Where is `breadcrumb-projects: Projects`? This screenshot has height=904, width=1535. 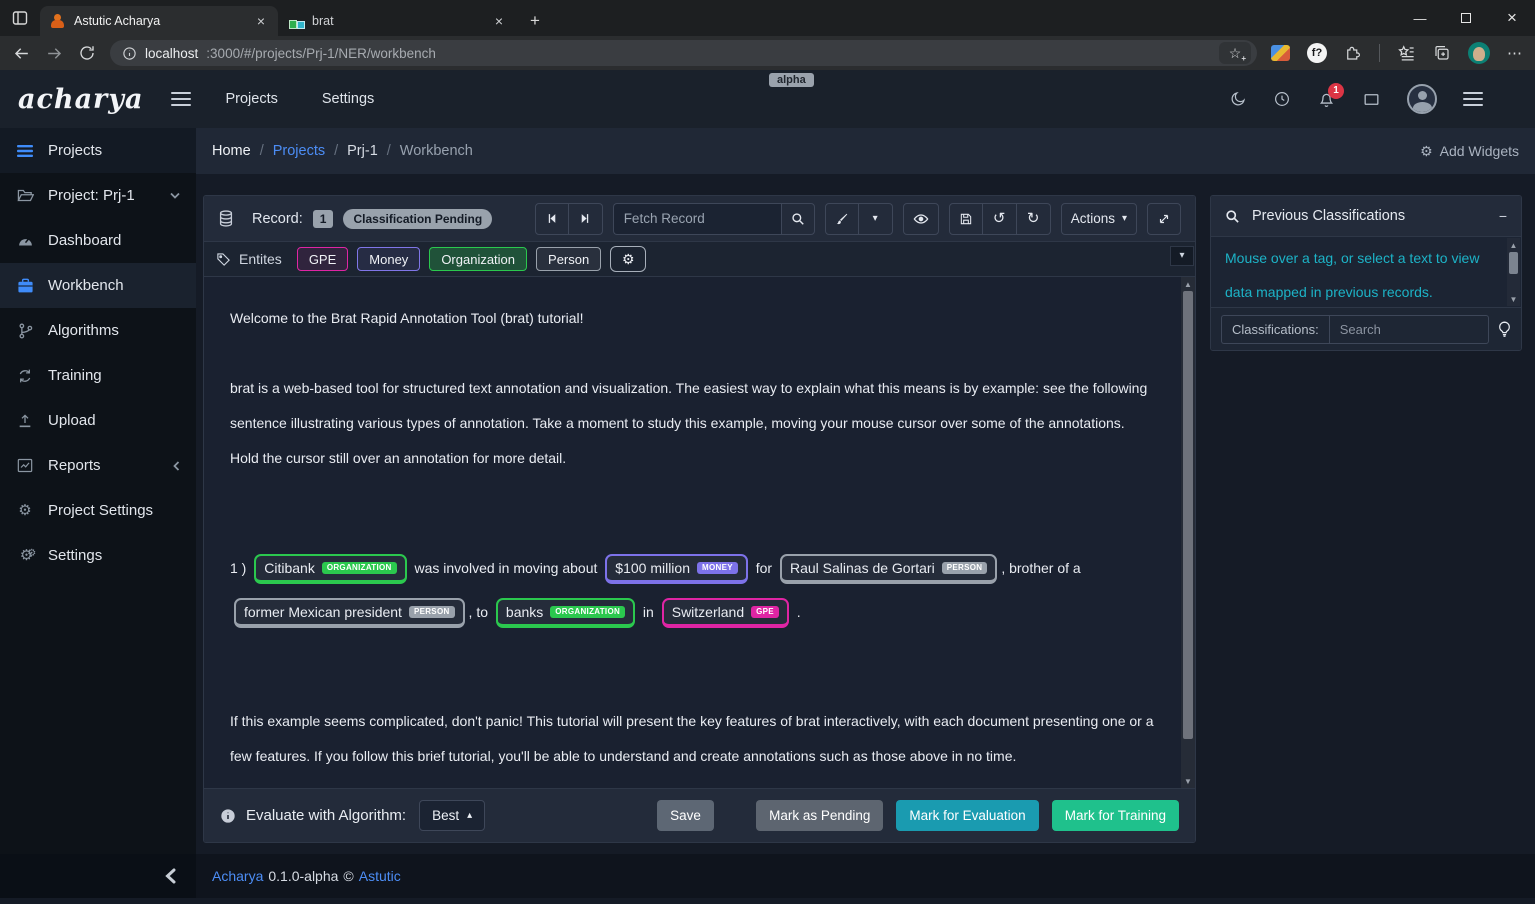 breadcrumb-projects: Projects is located at coordinates (299, 151).